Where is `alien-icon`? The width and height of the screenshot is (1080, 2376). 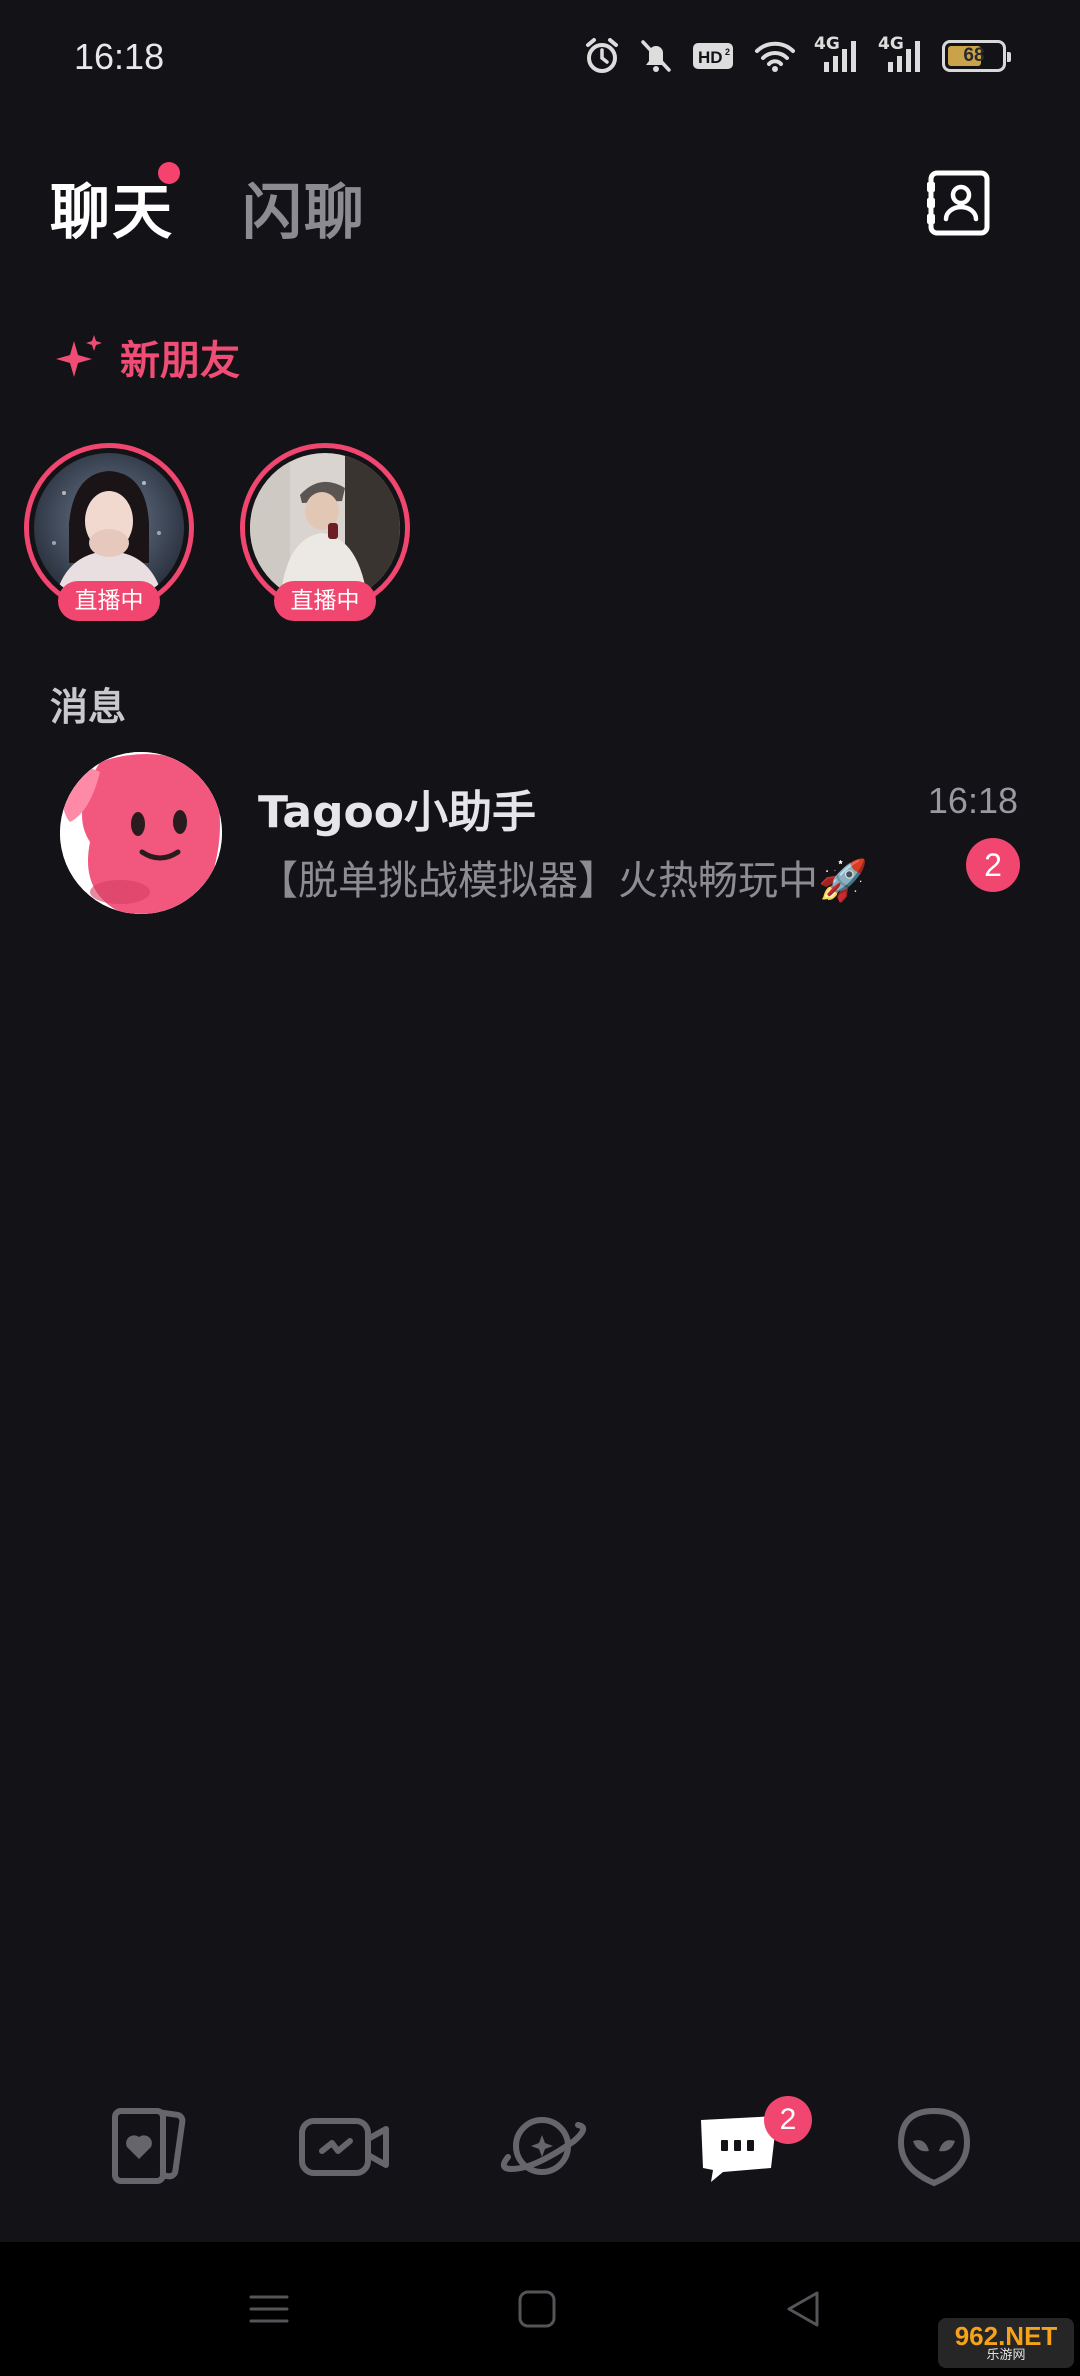 alien-icon is located at coordinates (934, 2147).